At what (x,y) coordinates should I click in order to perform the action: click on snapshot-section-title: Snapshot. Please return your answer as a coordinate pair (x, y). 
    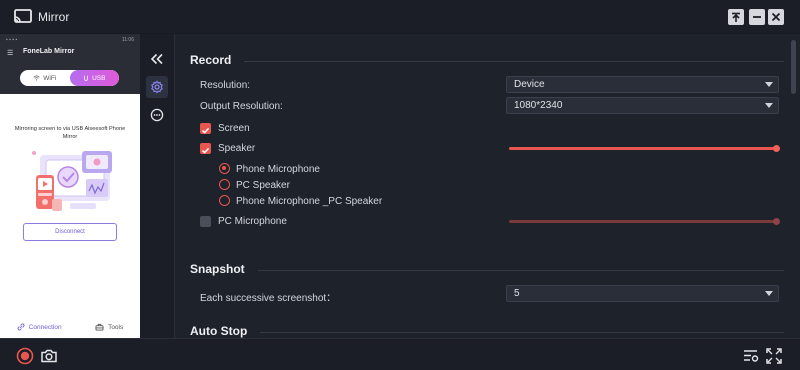
    Looking at the image, I should click on (217, 269).